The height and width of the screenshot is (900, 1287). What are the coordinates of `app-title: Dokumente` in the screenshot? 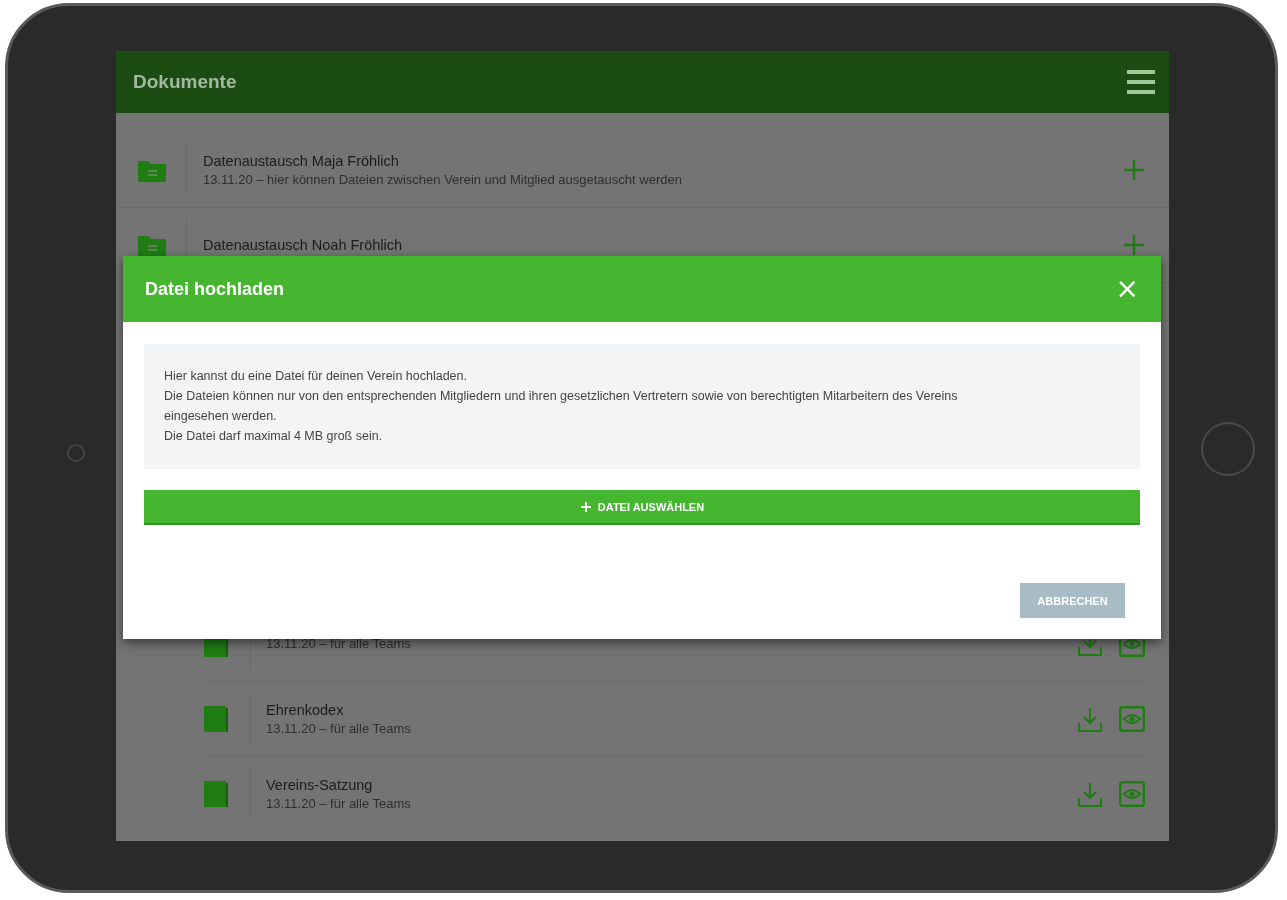 It's located at (185, 82).